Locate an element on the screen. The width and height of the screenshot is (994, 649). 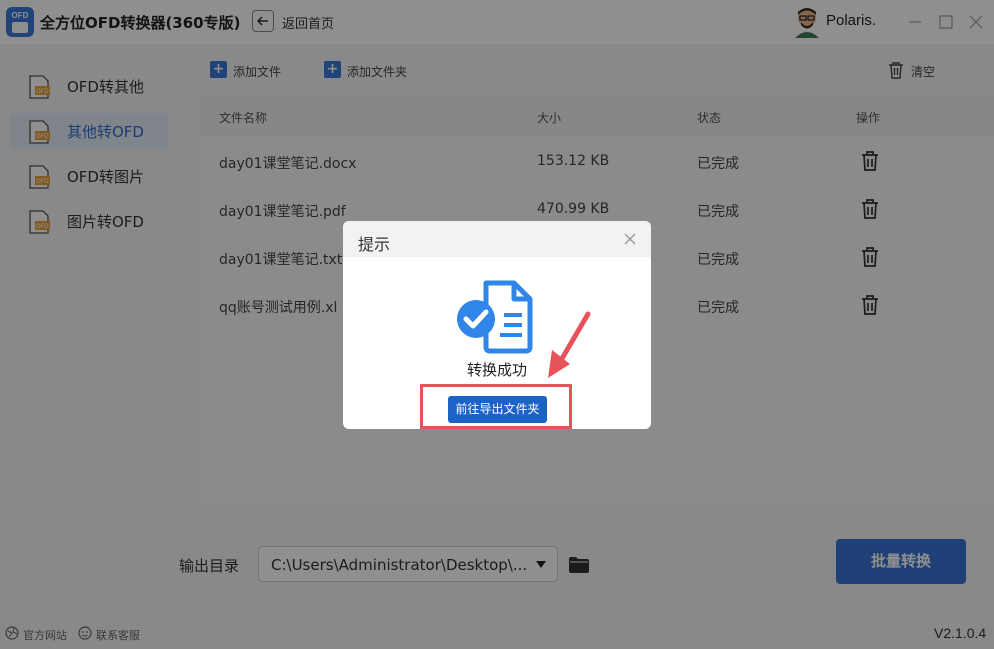
dialog-header: 提示 is located at coordinates (497, 239).